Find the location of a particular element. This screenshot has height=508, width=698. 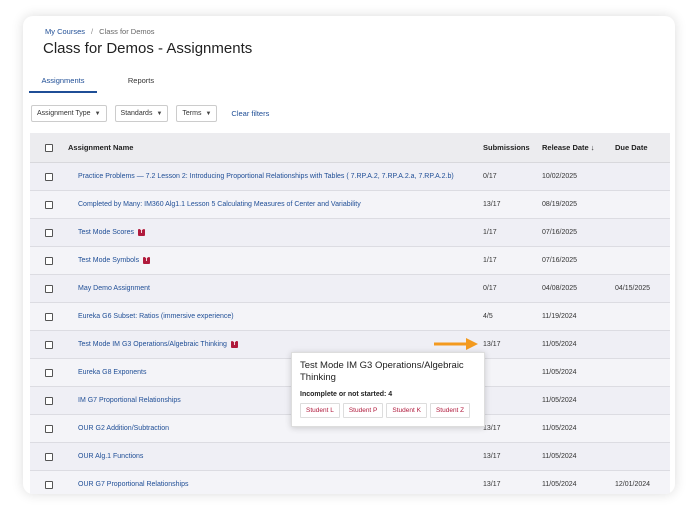

standards-filter: Standards ▼ is located at coordinates (141, 113).